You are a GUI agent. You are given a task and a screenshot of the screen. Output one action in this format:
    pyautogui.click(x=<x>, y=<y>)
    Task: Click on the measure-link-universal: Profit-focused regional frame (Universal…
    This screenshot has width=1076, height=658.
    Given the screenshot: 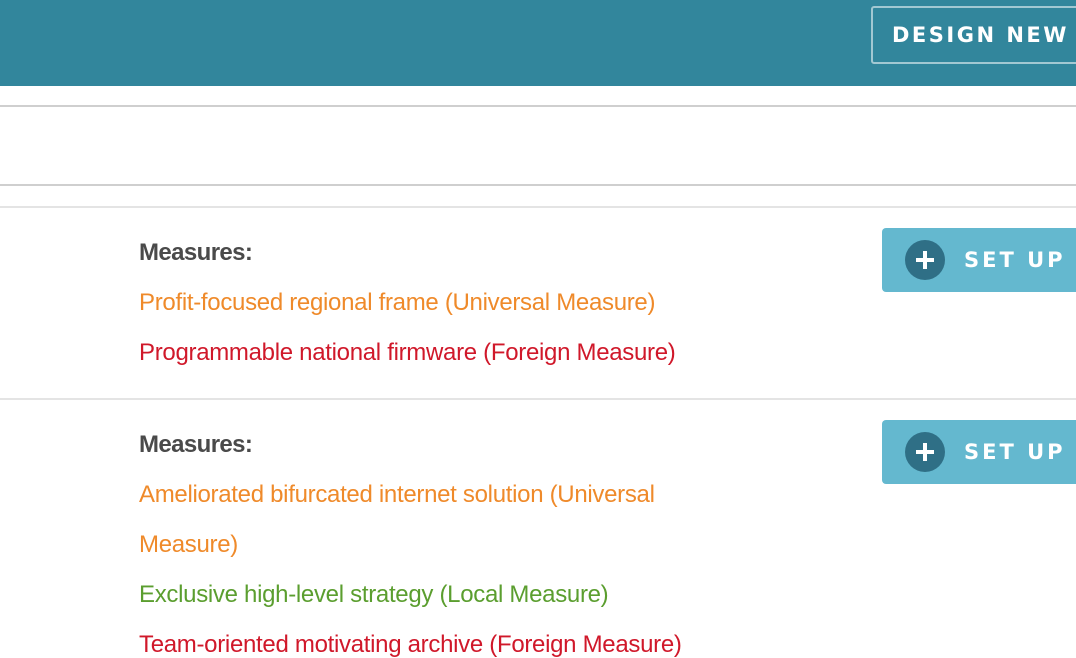 What is the action you would take?
    pyautogui.click(x=439, y=303)
    